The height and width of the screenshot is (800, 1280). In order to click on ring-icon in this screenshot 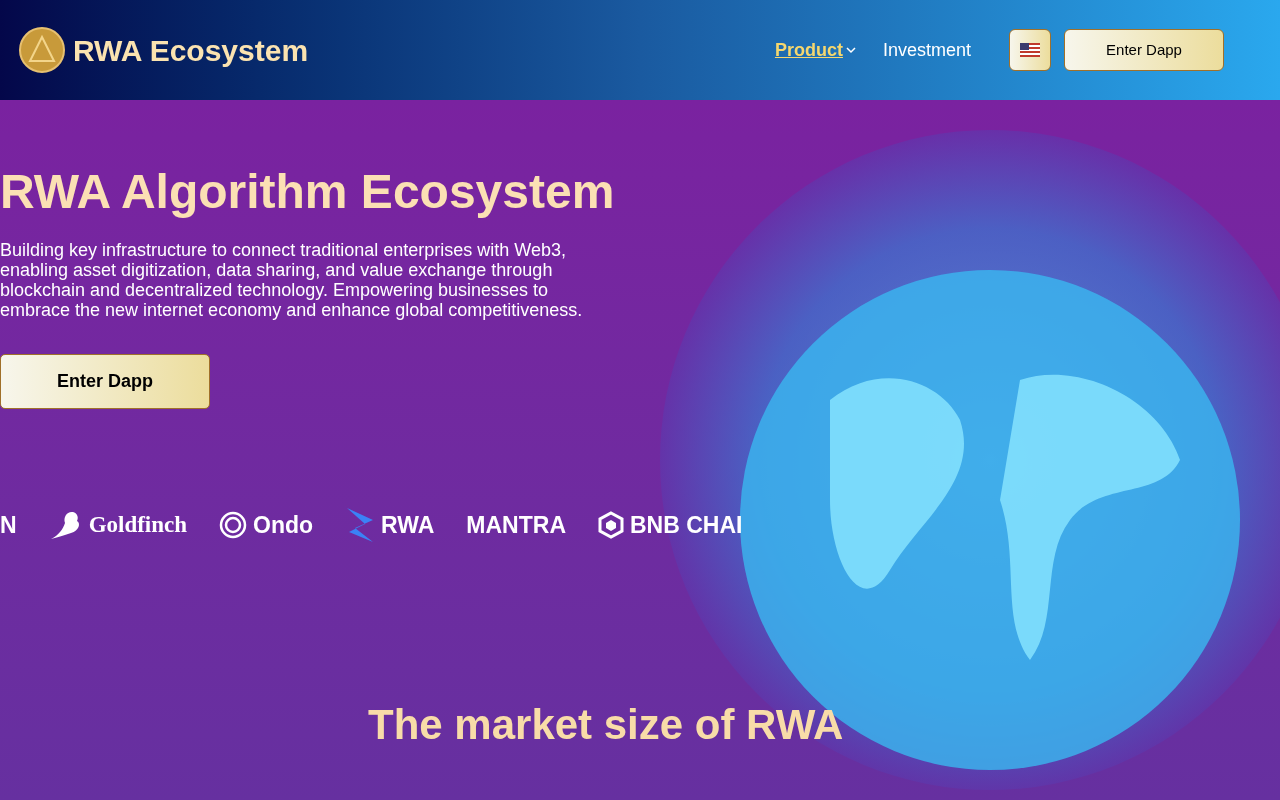, I will do `click(233, 525)`.